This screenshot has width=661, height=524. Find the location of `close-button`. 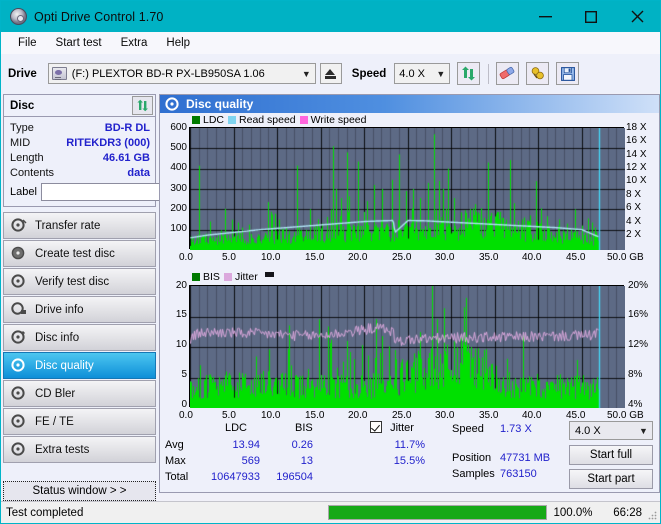

close-button is located at coordinates (637, 16).